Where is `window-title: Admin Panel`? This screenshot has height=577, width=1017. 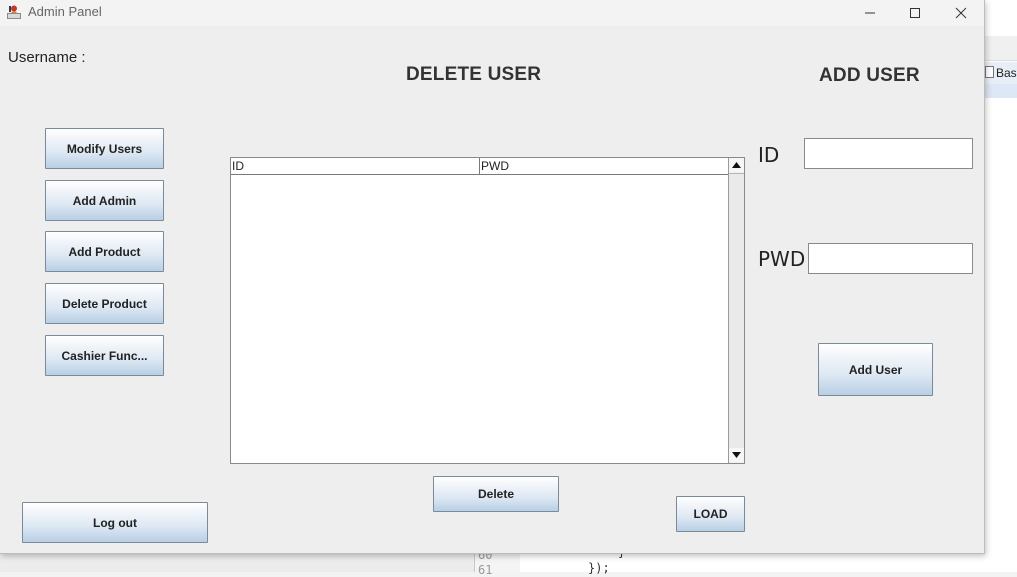
window-title: Admin Panel is located at coordinates (65, 11).